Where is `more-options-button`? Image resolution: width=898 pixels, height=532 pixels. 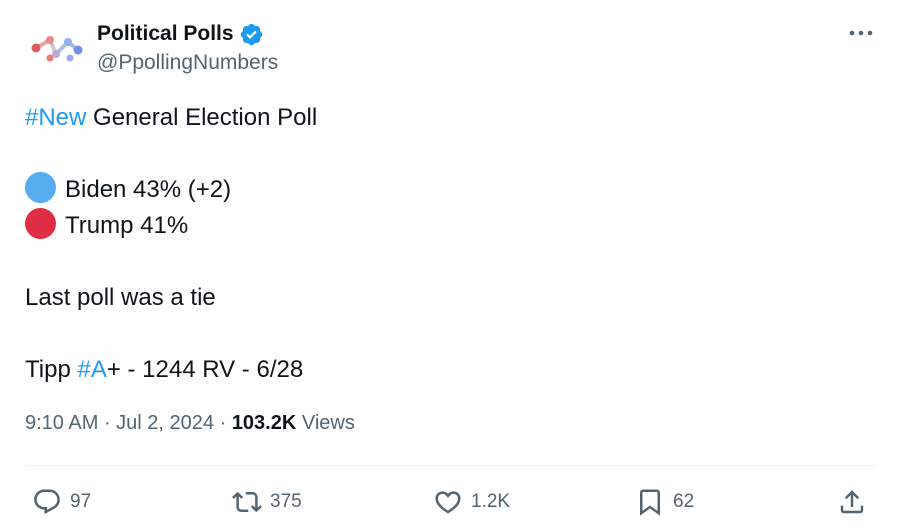
more-options-button is located at coordinates (861, 33).